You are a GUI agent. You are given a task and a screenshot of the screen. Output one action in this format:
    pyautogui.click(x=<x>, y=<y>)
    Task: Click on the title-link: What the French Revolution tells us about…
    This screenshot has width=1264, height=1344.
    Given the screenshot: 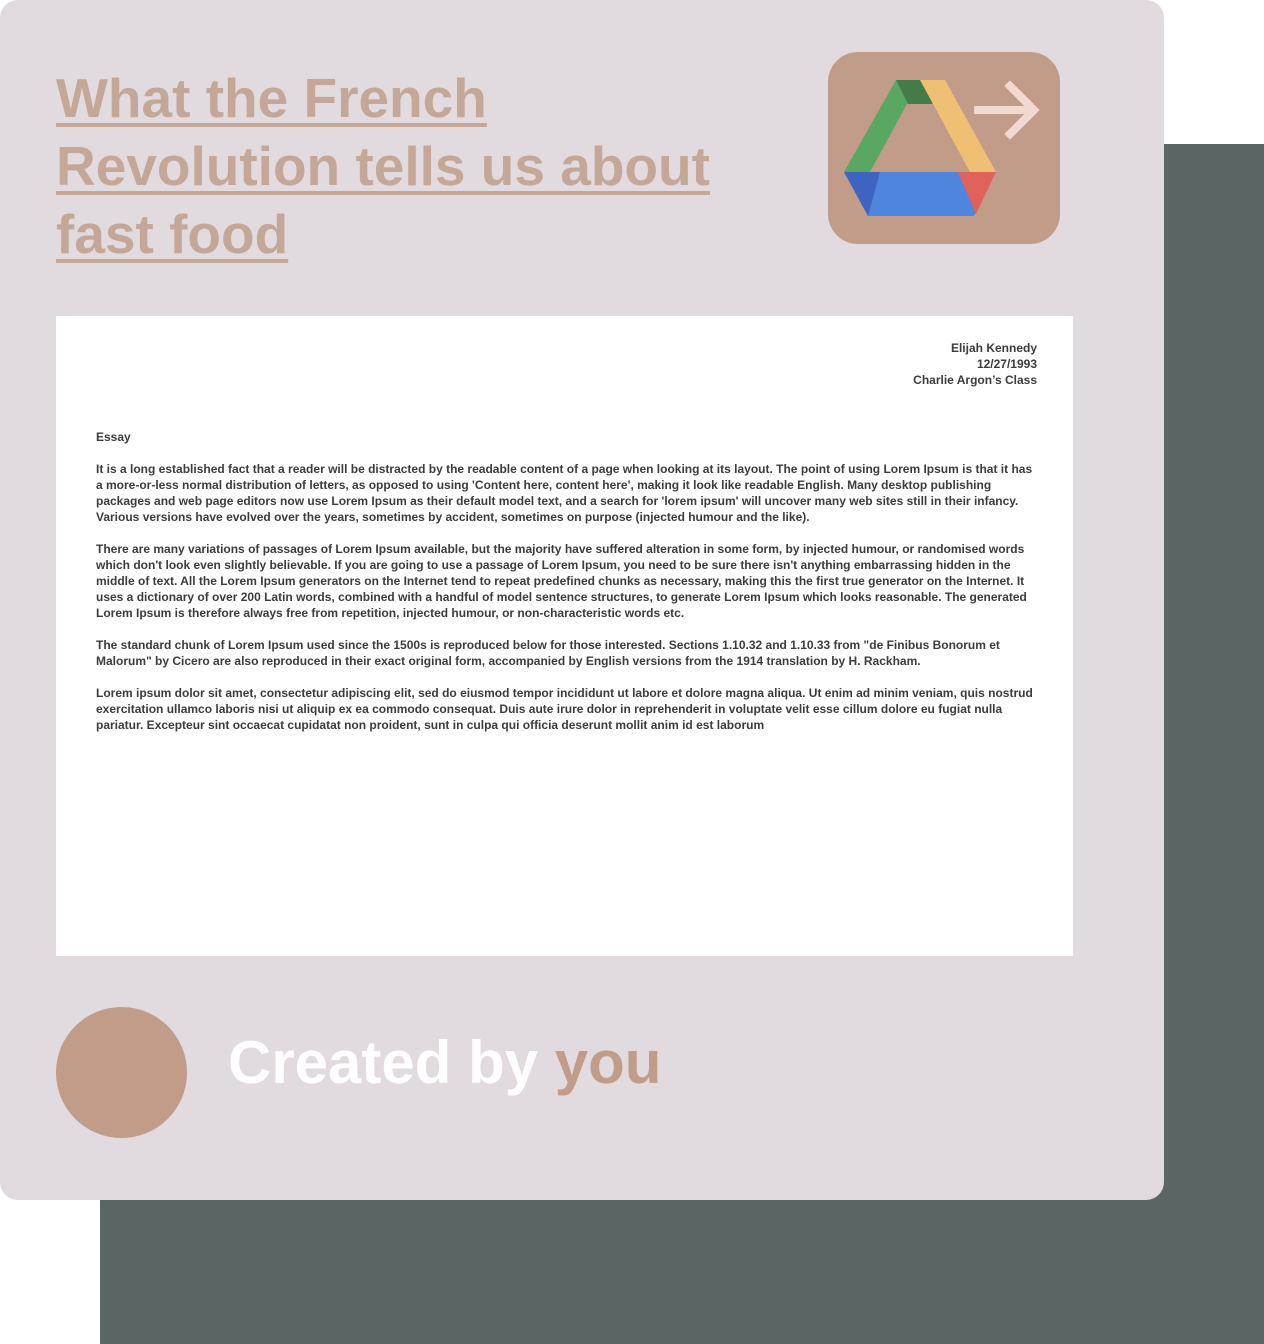 What is the action you would take?
    pyautogui.click(x=383, y=166)
    